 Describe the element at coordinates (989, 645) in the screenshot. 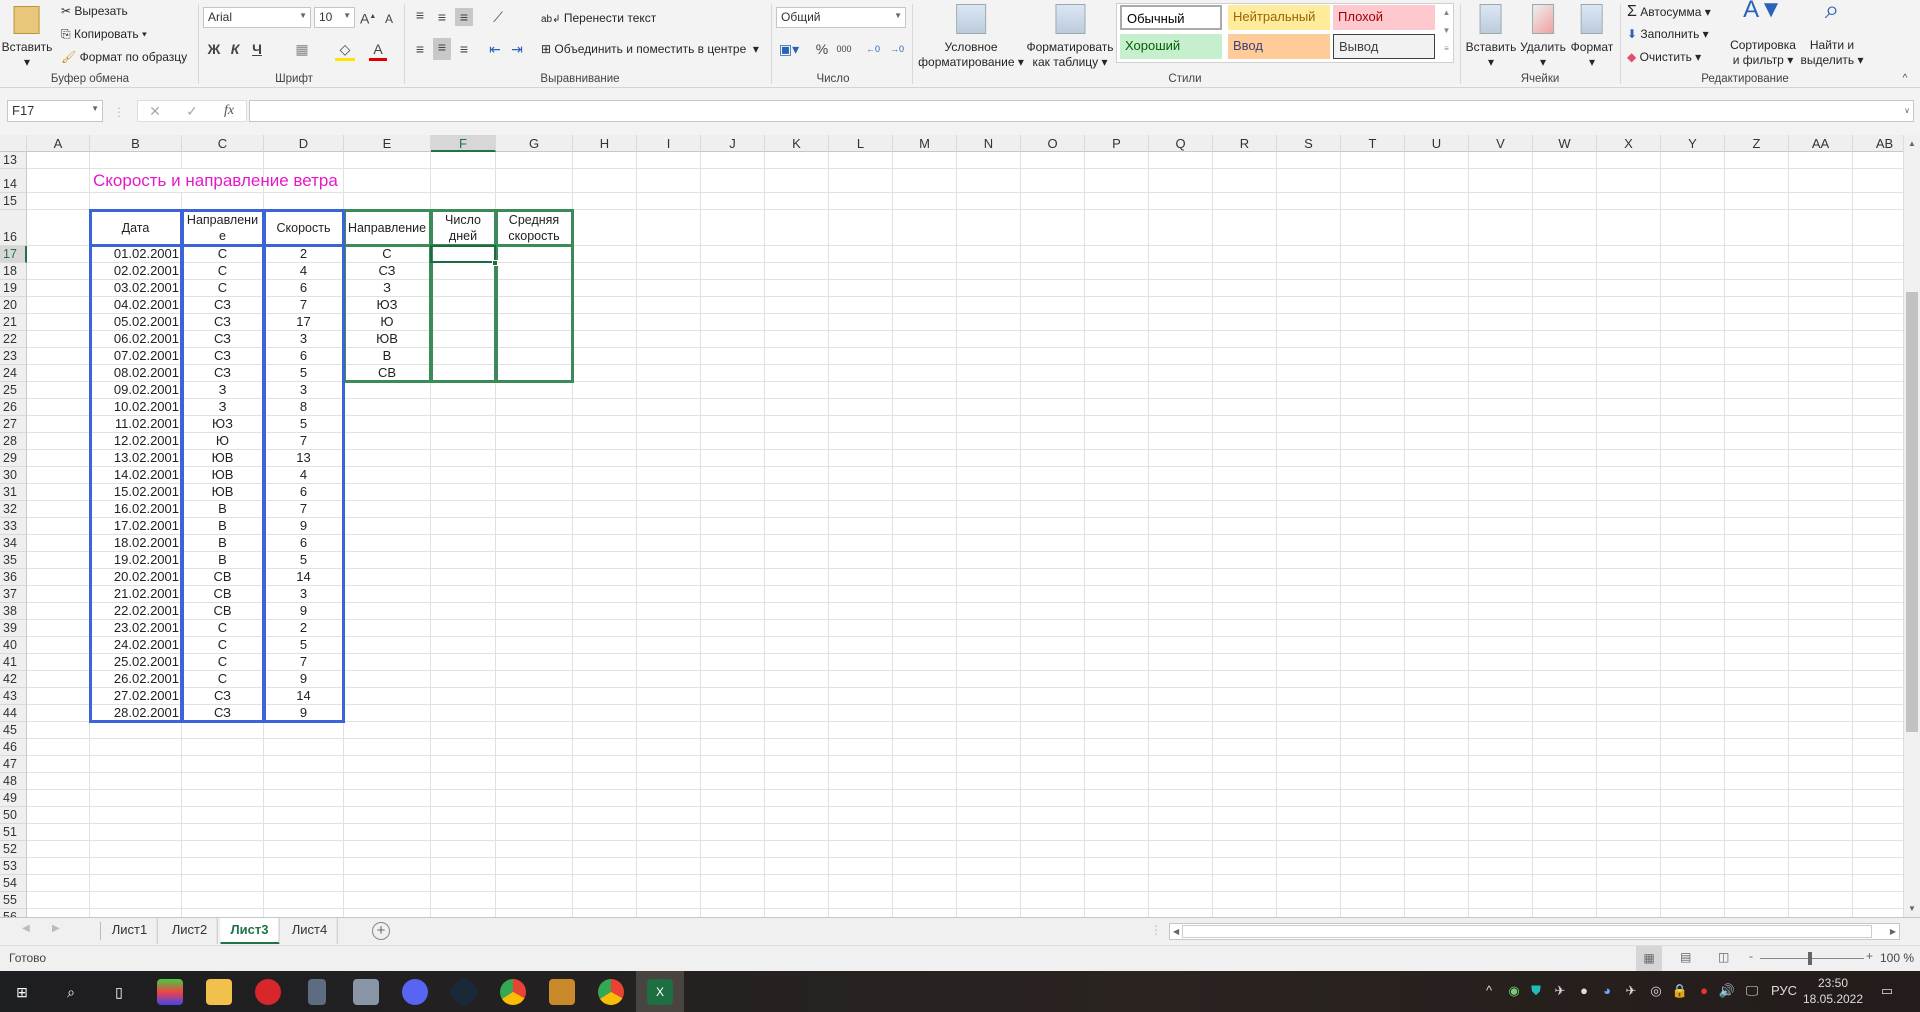

I see `cell-N40` at that location.